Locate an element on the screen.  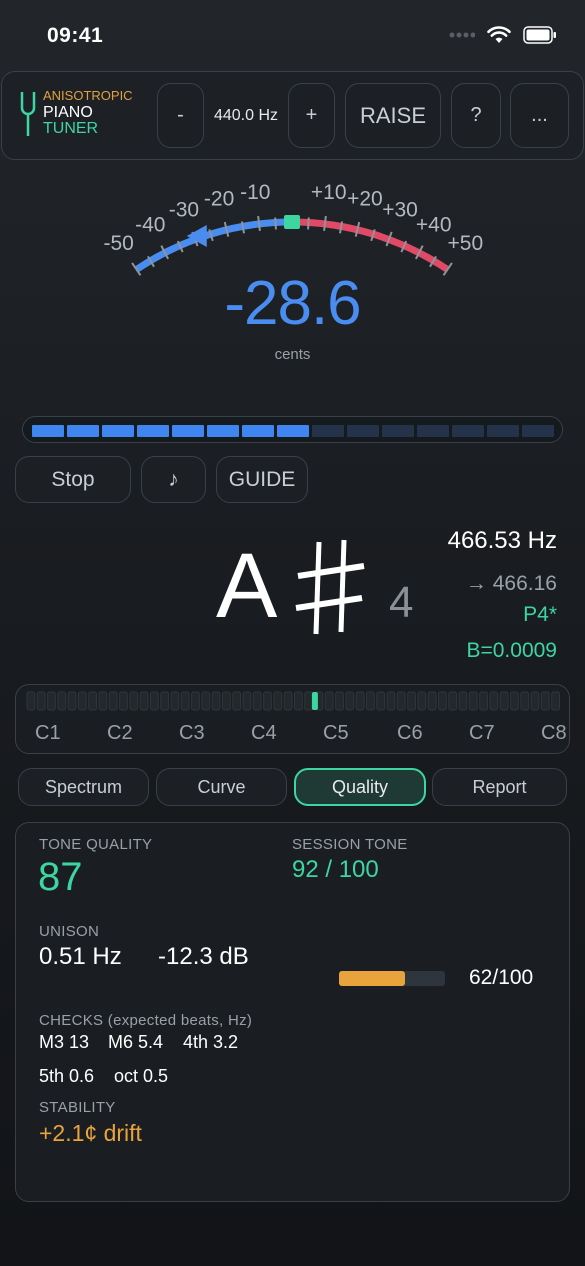
cents-deviation-value: -28.6 is located at coordinates (292, 303).